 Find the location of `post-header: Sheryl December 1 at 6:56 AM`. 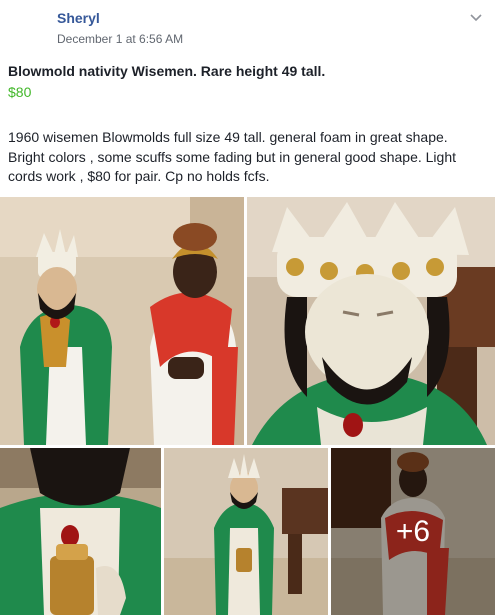

post-header: Sheryl December 1 at 6:56 AM is located at coordinates (247, 28).